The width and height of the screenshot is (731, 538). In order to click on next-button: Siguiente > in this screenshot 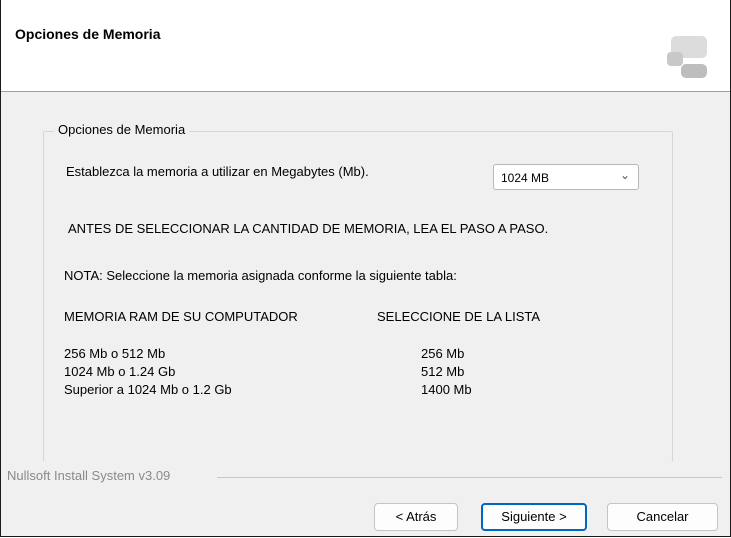, I will do `click(534, 517)`.